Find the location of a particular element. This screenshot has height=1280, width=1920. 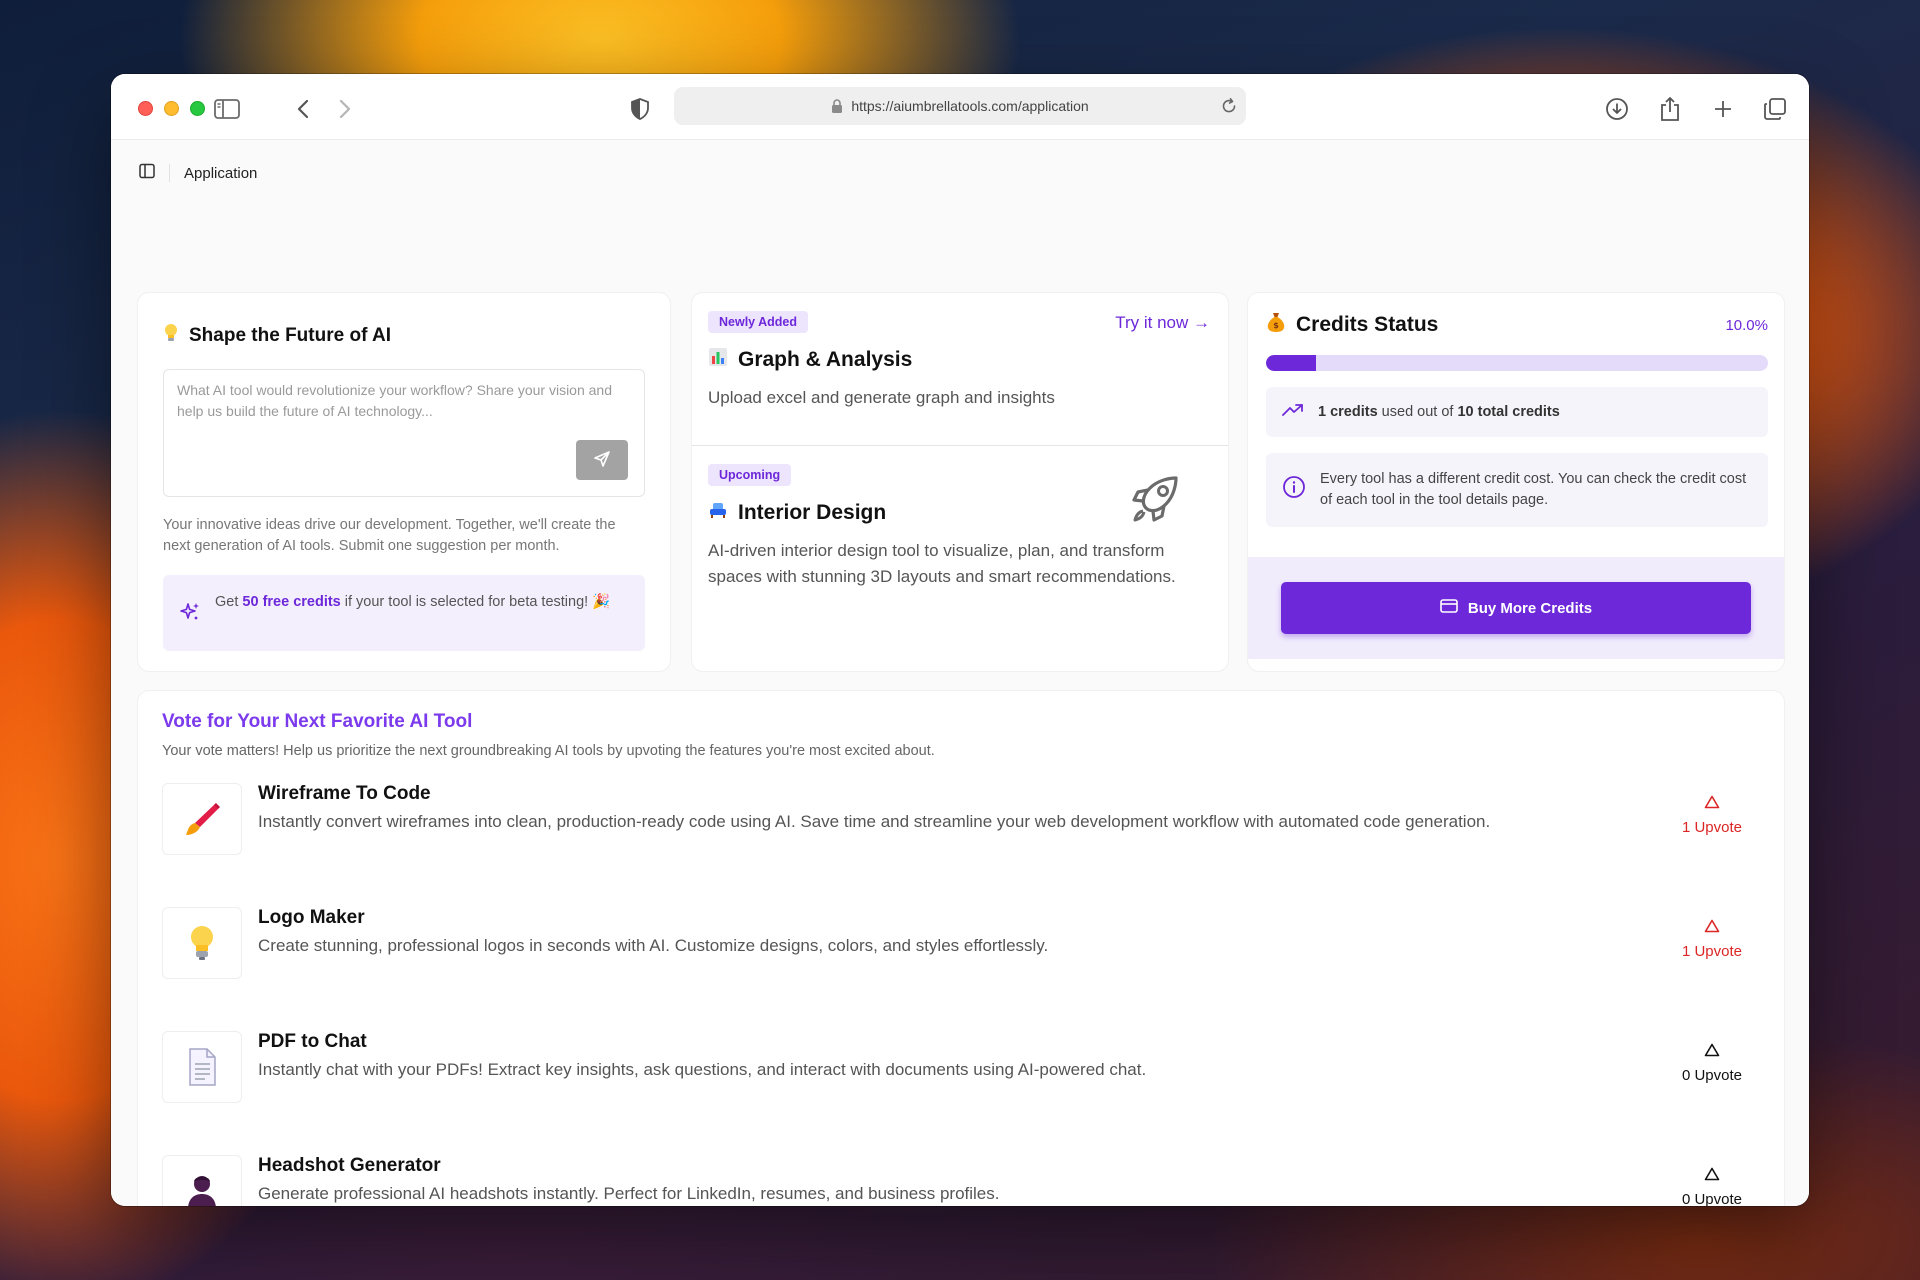

newly-added-badge: Newly Added is located at coordinates (758, 322).